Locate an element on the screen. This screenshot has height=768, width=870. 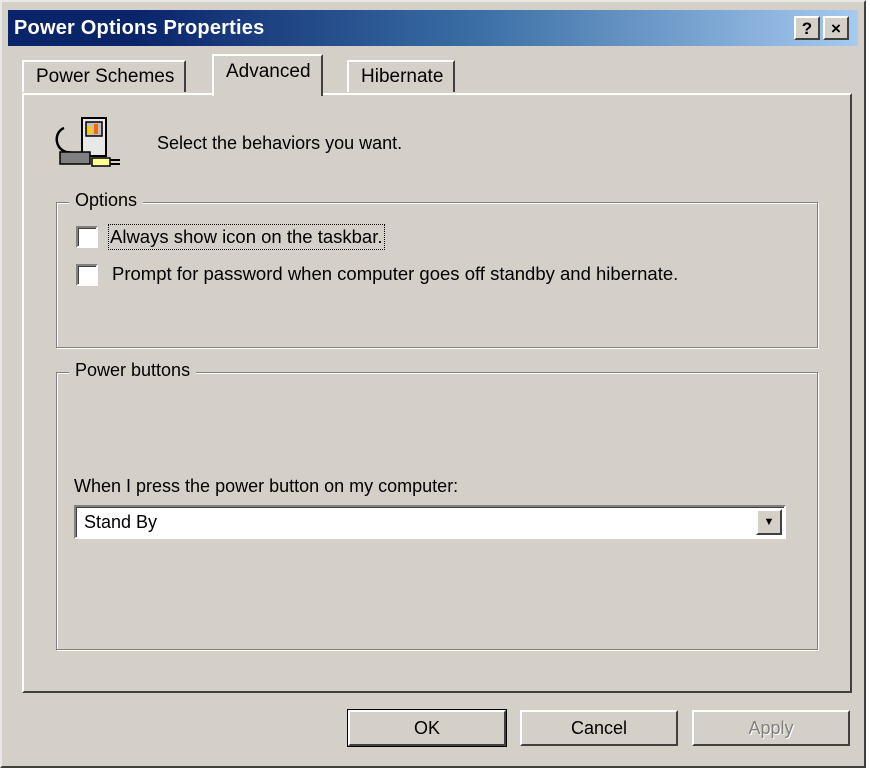
apply-button: Apply is located at coordinates (771, 728).